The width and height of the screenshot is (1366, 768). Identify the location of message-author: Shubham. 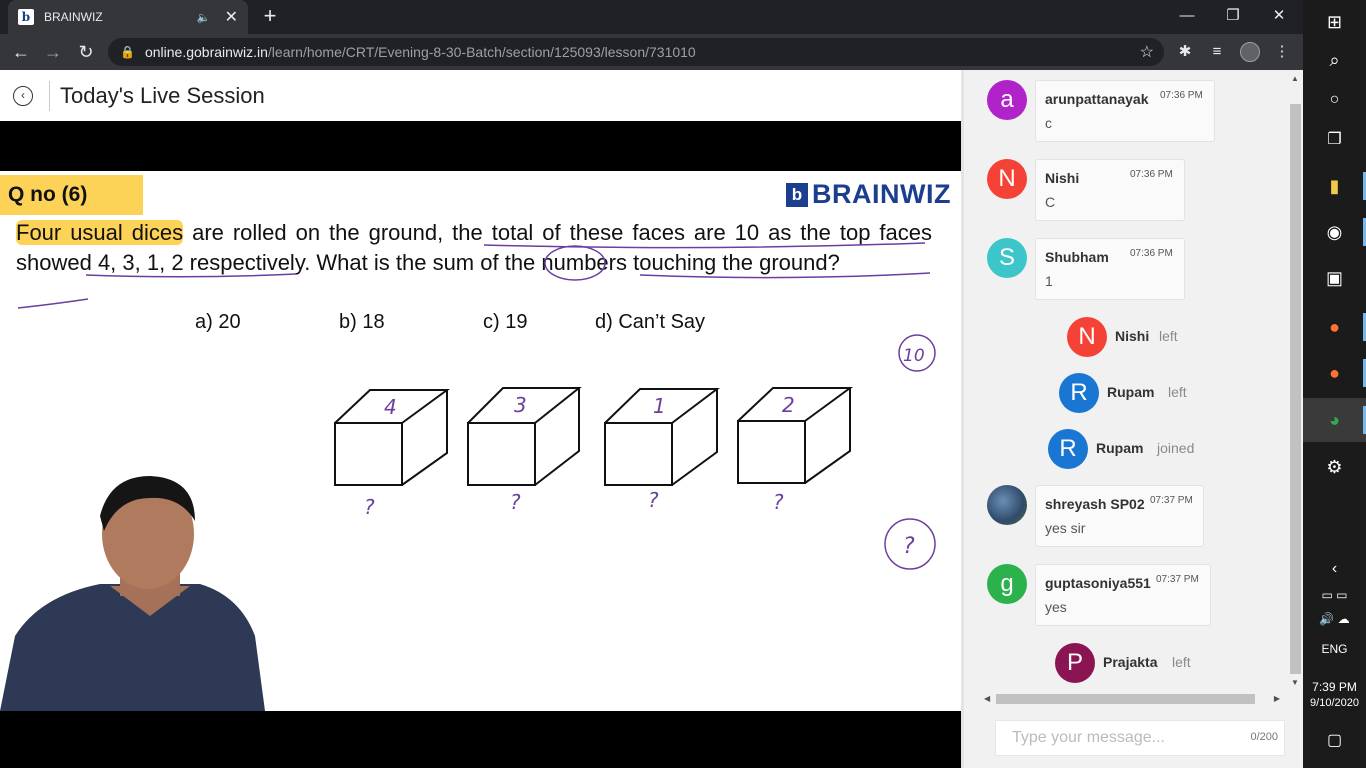
(1077, 257).